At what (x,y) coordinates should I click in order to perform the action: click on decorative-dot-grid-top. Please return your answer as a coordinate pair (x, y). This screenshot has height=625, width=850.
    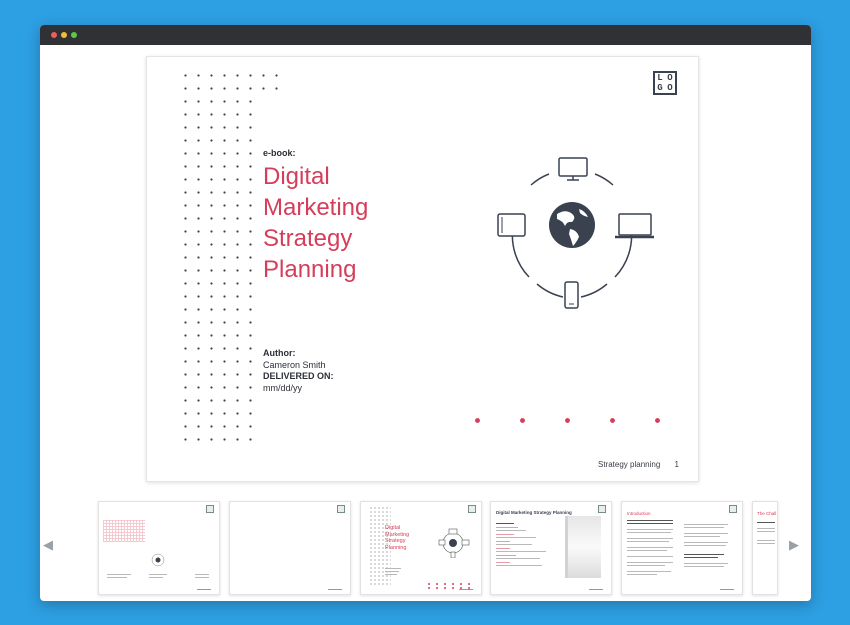
    Looking at the image, I should click on (271, 82).